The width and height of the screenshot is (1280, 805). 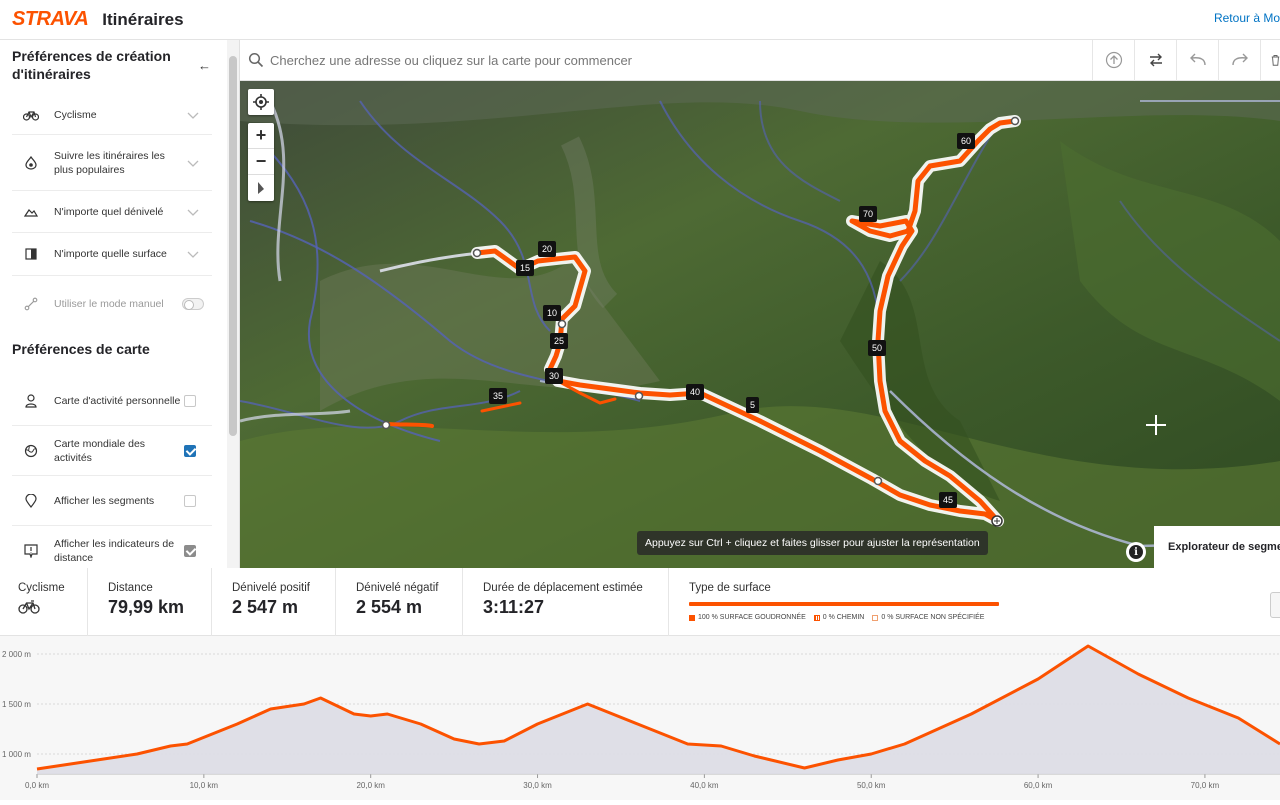 What do you see at coordinates (370, 785) in the screenshot?
I see `x-tick-label: 20,0 km` at bounding box center [370, 785].